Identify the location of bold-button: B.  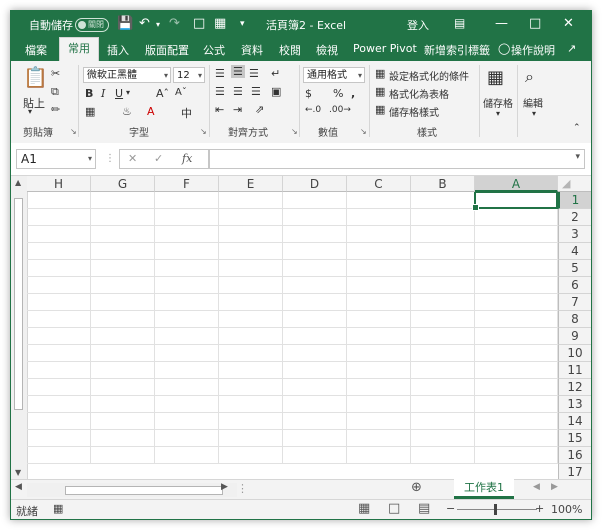
(89, 93).